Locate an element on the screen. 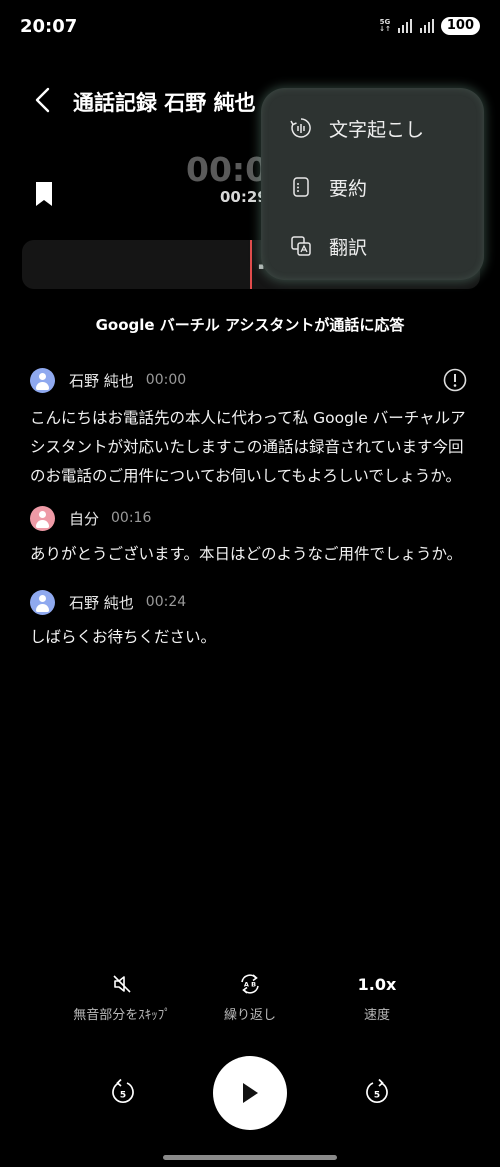  rewind-seconds: 5 is located at coordinates (123, 1096).